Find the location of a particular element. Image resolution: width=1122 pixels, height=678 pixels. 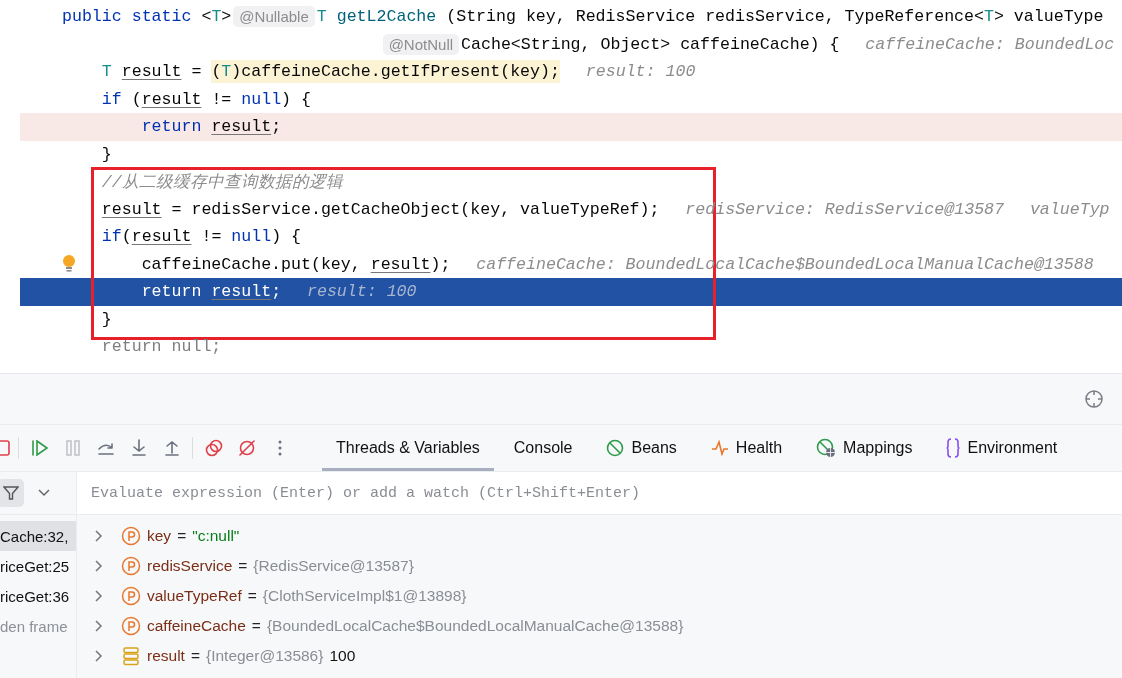

stop-icon is located at coordinates (6, 448).